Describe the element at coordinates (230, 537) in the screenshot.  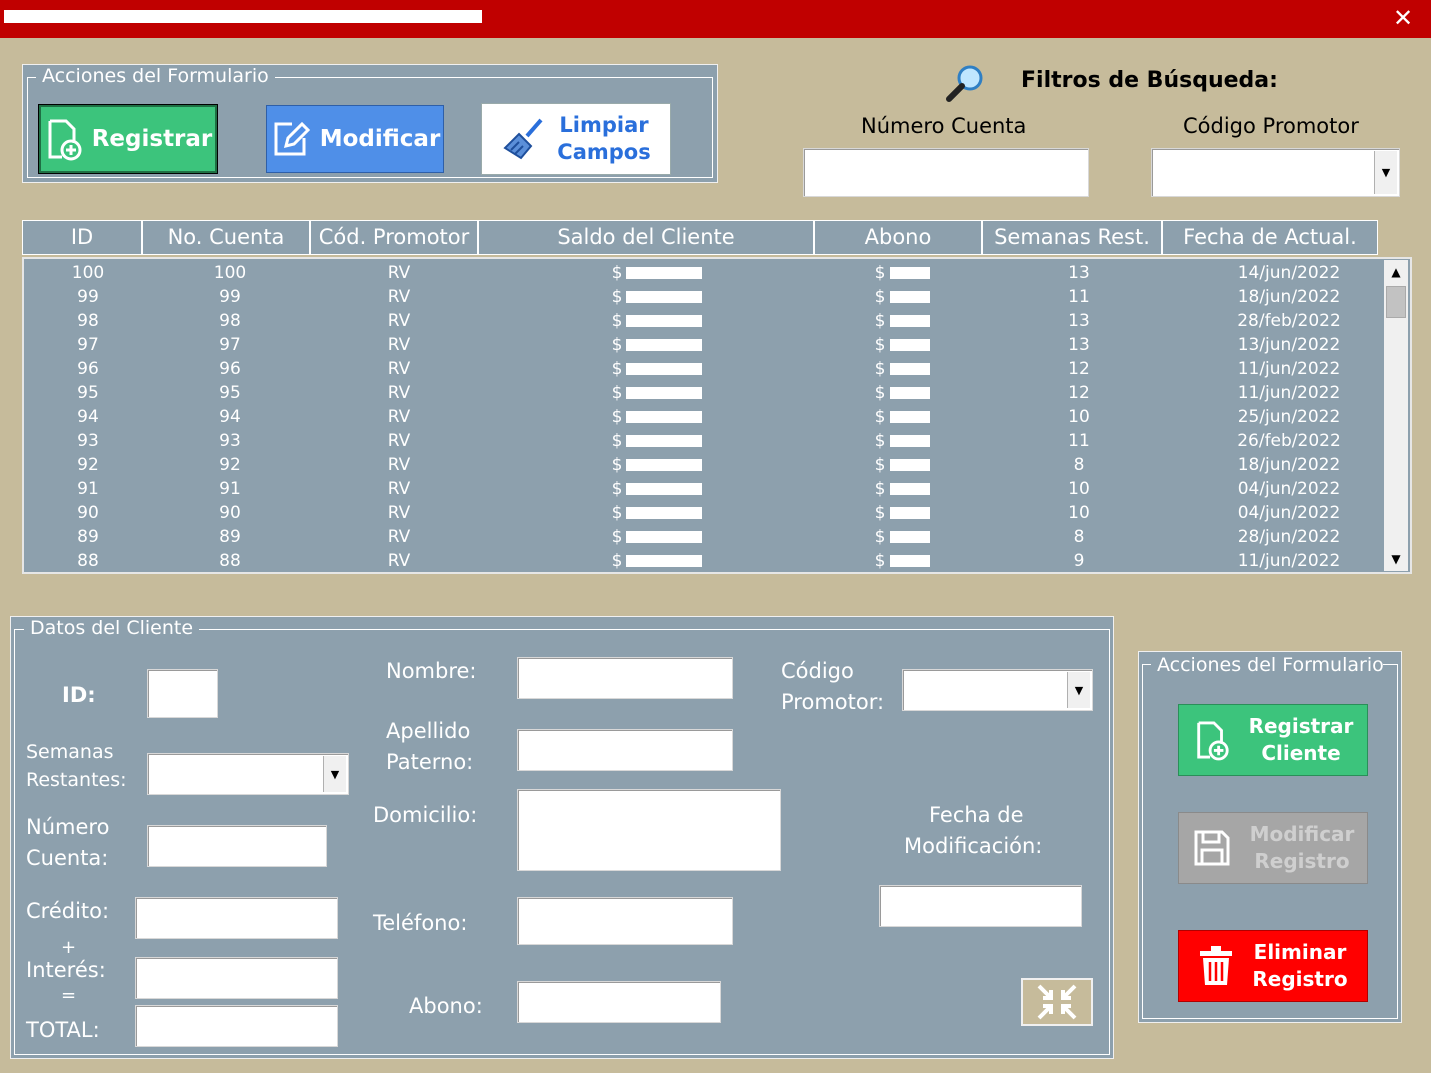
I see `cell-cuenta: 89` at that location.